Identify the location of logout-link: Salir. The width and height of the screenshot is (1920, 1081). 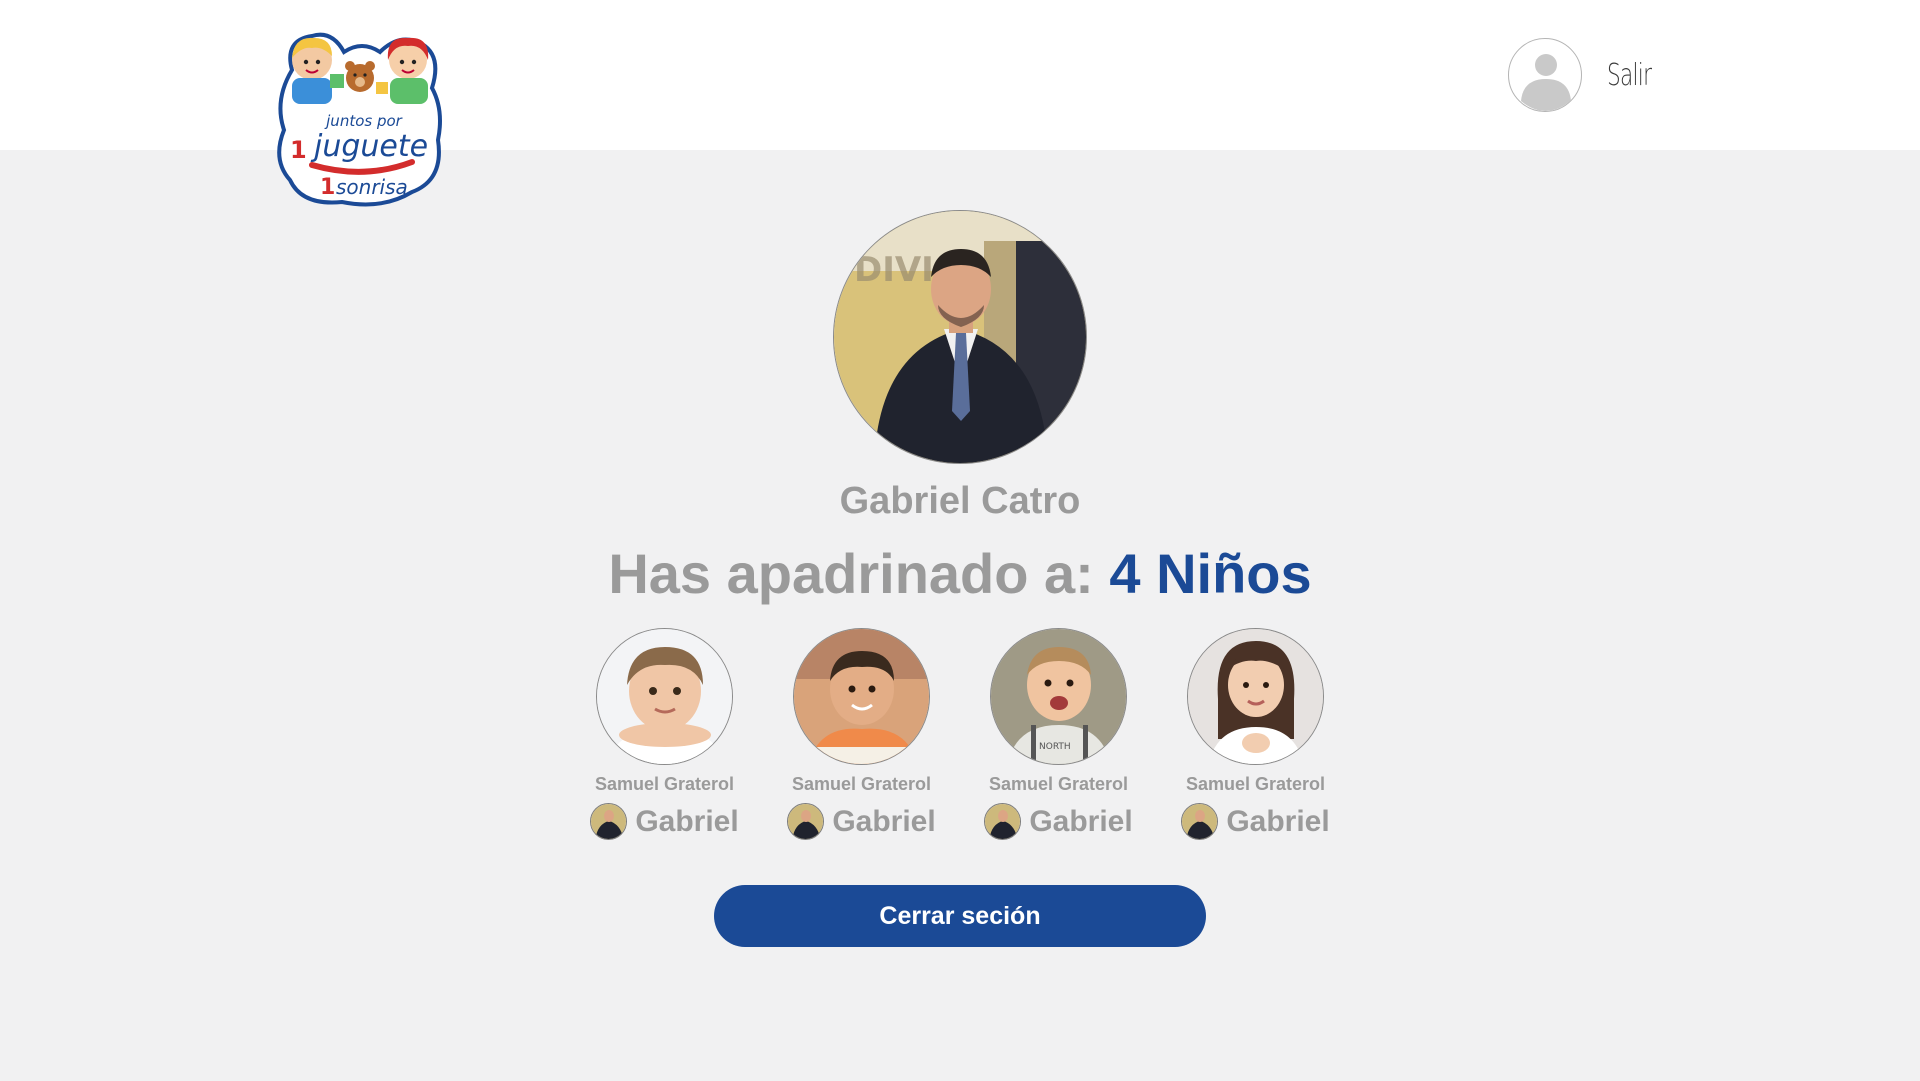
(1587, 75).